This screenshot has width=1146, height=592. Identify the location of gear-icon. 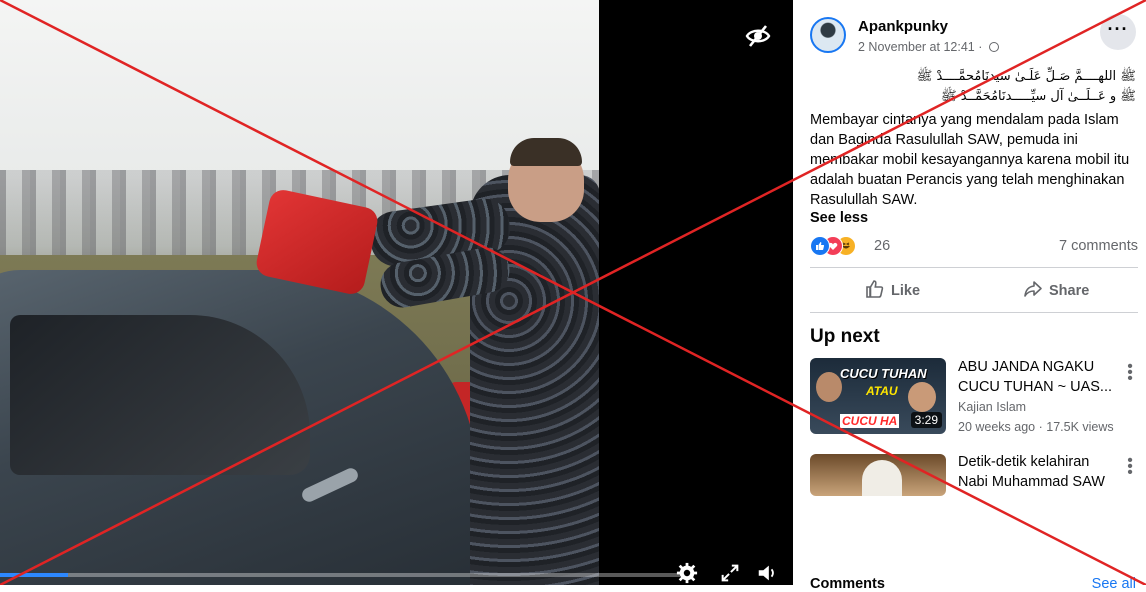
(687, 573).